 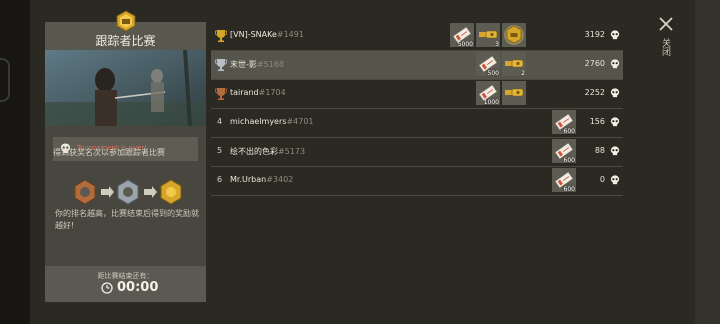 I want to click on player-tag: #3402, so click(x=280, y=179).